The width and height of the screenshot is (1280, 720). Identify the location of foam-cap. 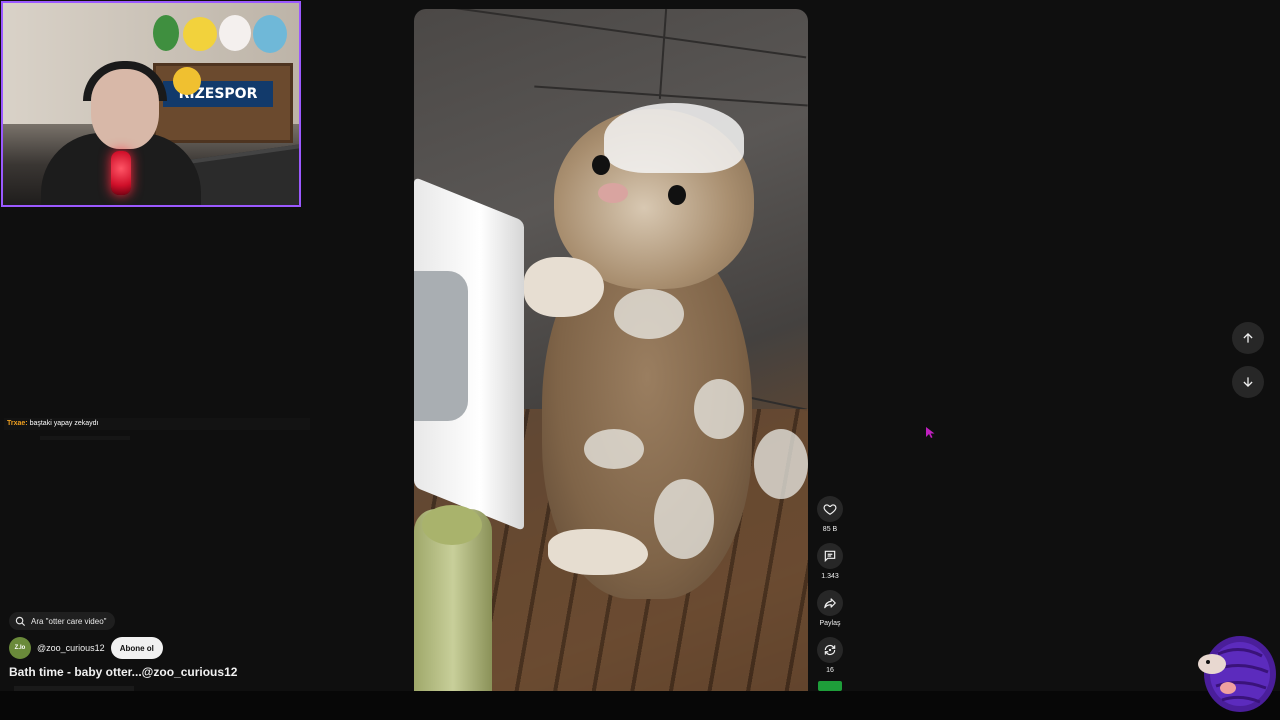
(674, 138).